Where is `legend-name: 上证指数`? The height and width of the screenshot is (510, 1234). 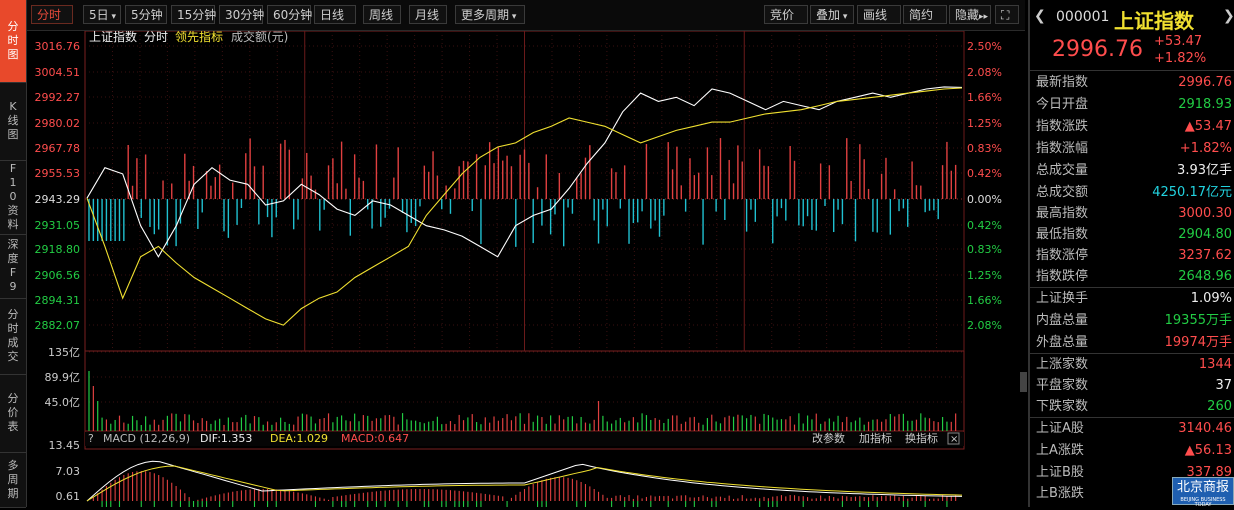 legend-name: 上证指数 is located at coordinates (113, 37).